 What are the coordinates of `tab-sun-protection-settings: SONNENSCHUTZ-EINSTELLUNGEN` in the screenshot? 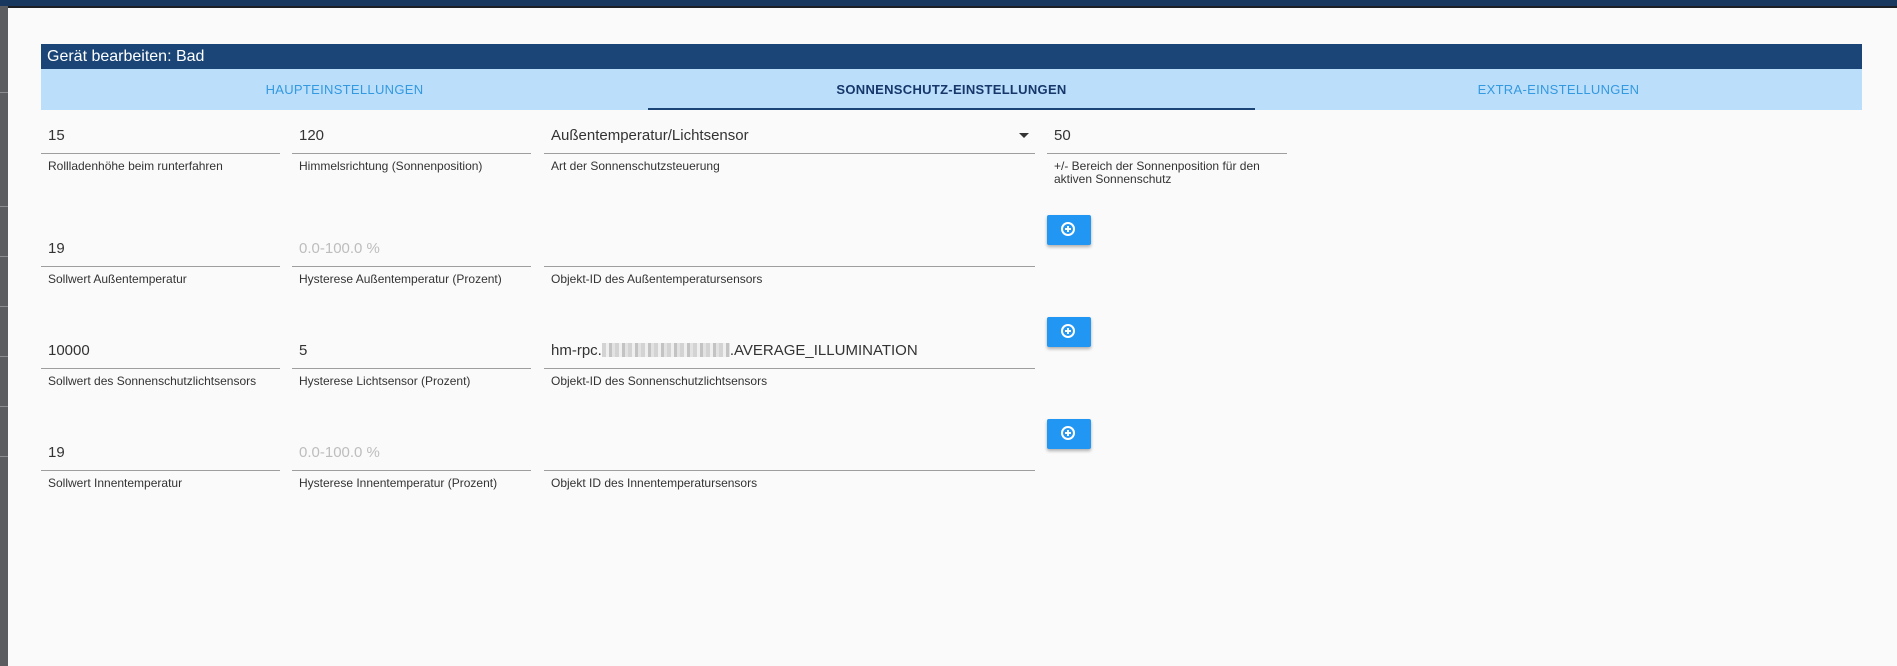 It's located at (951, 89).